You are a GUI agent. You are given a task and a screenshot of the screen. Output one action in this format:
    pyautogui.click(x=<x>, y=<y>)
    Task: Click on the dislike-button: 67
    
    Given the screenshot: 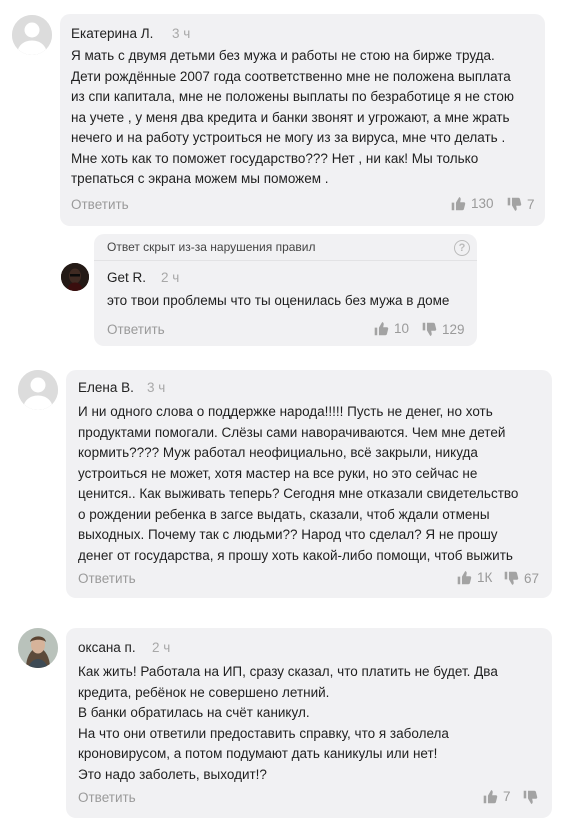 What is the action you would take?
    pyautogui.click(x=521, y=578)
    